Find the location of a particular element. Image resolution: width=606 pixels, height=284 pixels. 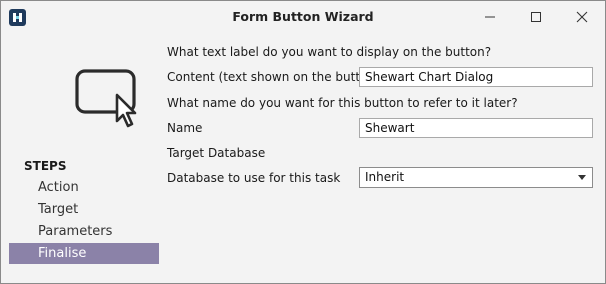

database-select-value: Inherit is located at coordinates (385, 177).